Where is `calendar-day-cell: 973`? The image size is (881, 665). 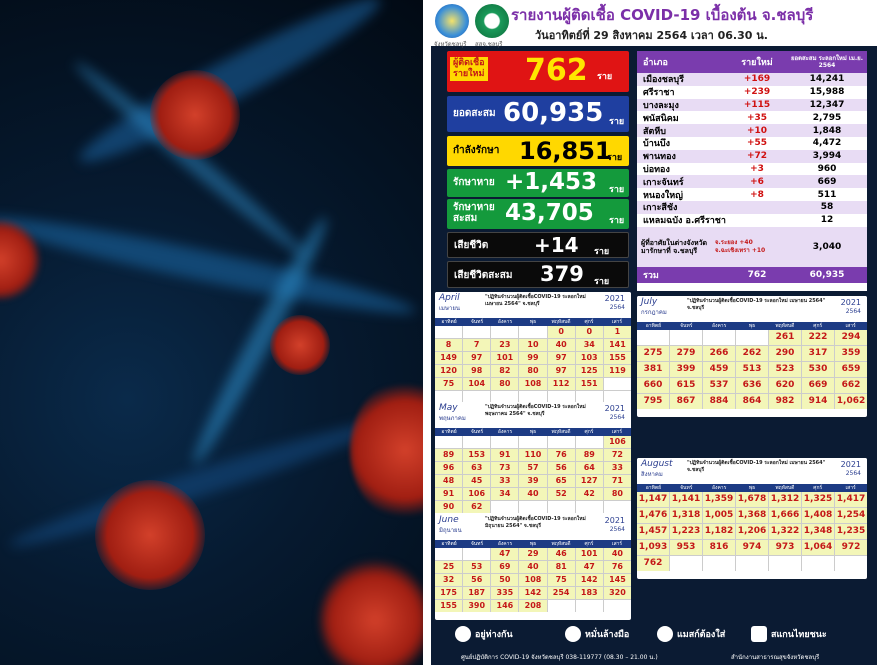 calendar-day-cell: 973 is located at coordinates (785, 547).